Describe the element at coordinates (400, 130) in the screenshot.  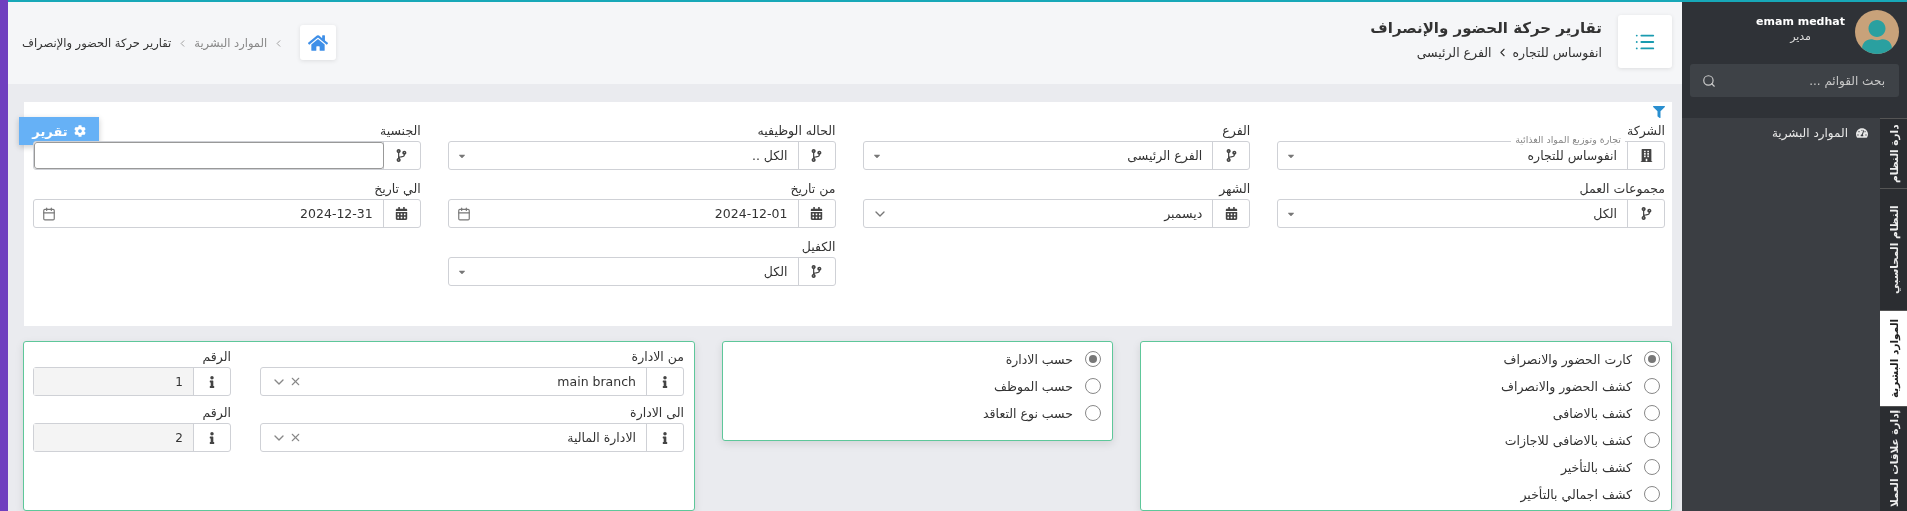
I see `field-label: الجنسية` at that location.